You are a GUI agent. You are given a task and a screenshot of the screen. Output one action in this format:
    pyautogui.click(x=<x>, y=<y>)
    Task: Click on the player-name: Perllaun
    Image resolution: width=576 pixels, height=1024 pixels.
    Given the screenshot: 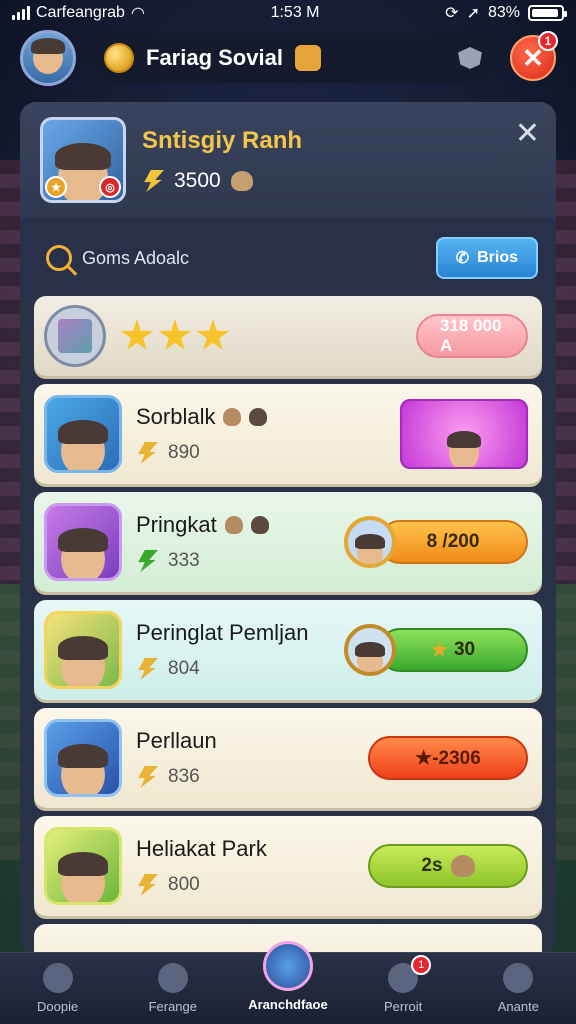 What is the action you would take?
    pyautogui.click(x=176, y=740)
    